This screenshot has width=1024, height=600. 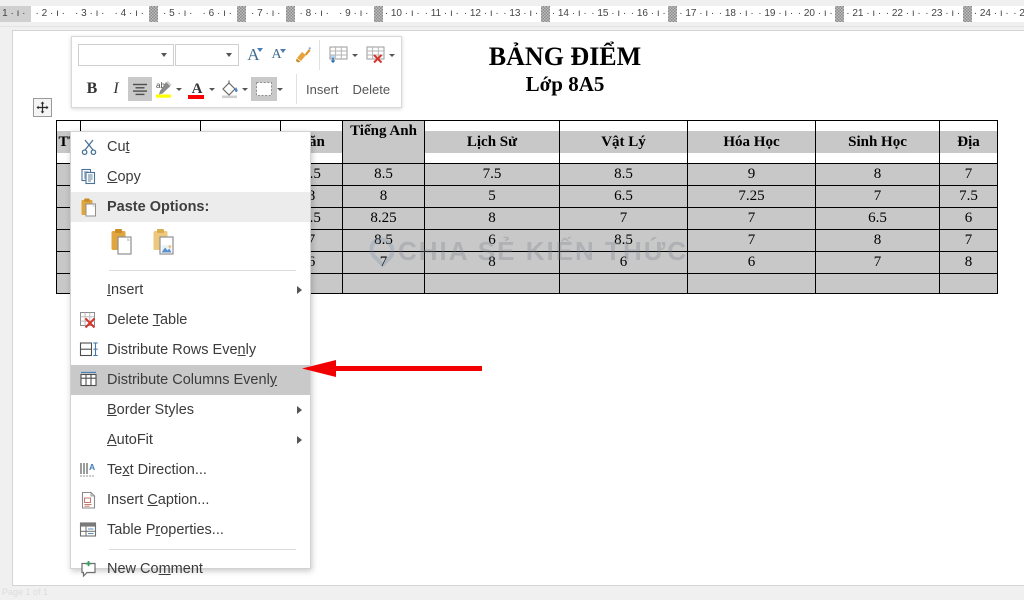 I want to click on italic-button: I, so click(x=116, y=89).